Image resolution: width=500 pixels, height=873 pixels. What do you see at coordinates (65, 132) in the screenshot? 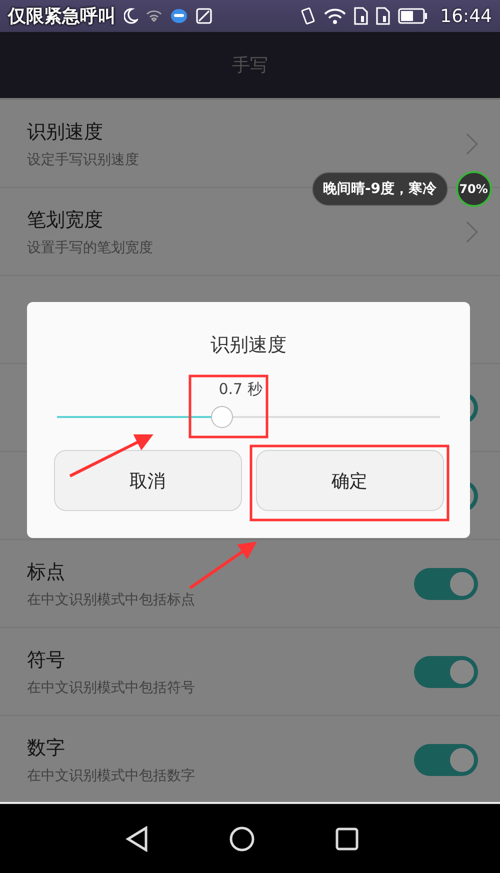
I see `setting-title: 识别速度` at bounding box center [65, 132].